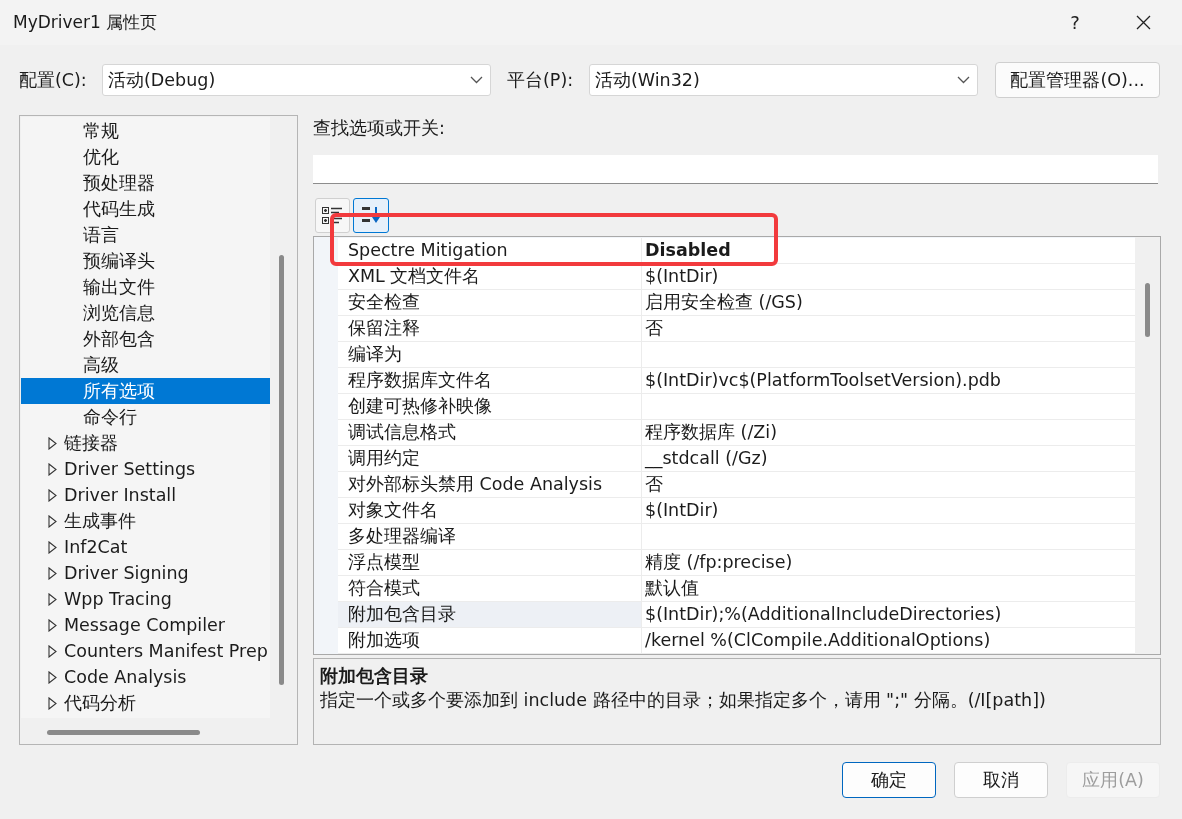 The image size is (1182, 819). Describe the element at coordinates (86, 22) in the screenshot. I see `window-title: MyDriver1 属性页` at that location.